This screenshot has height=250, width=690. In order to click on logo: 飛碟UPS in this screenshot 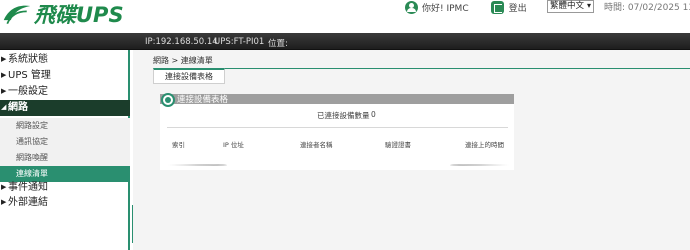, I will do `click(63, 14)`.